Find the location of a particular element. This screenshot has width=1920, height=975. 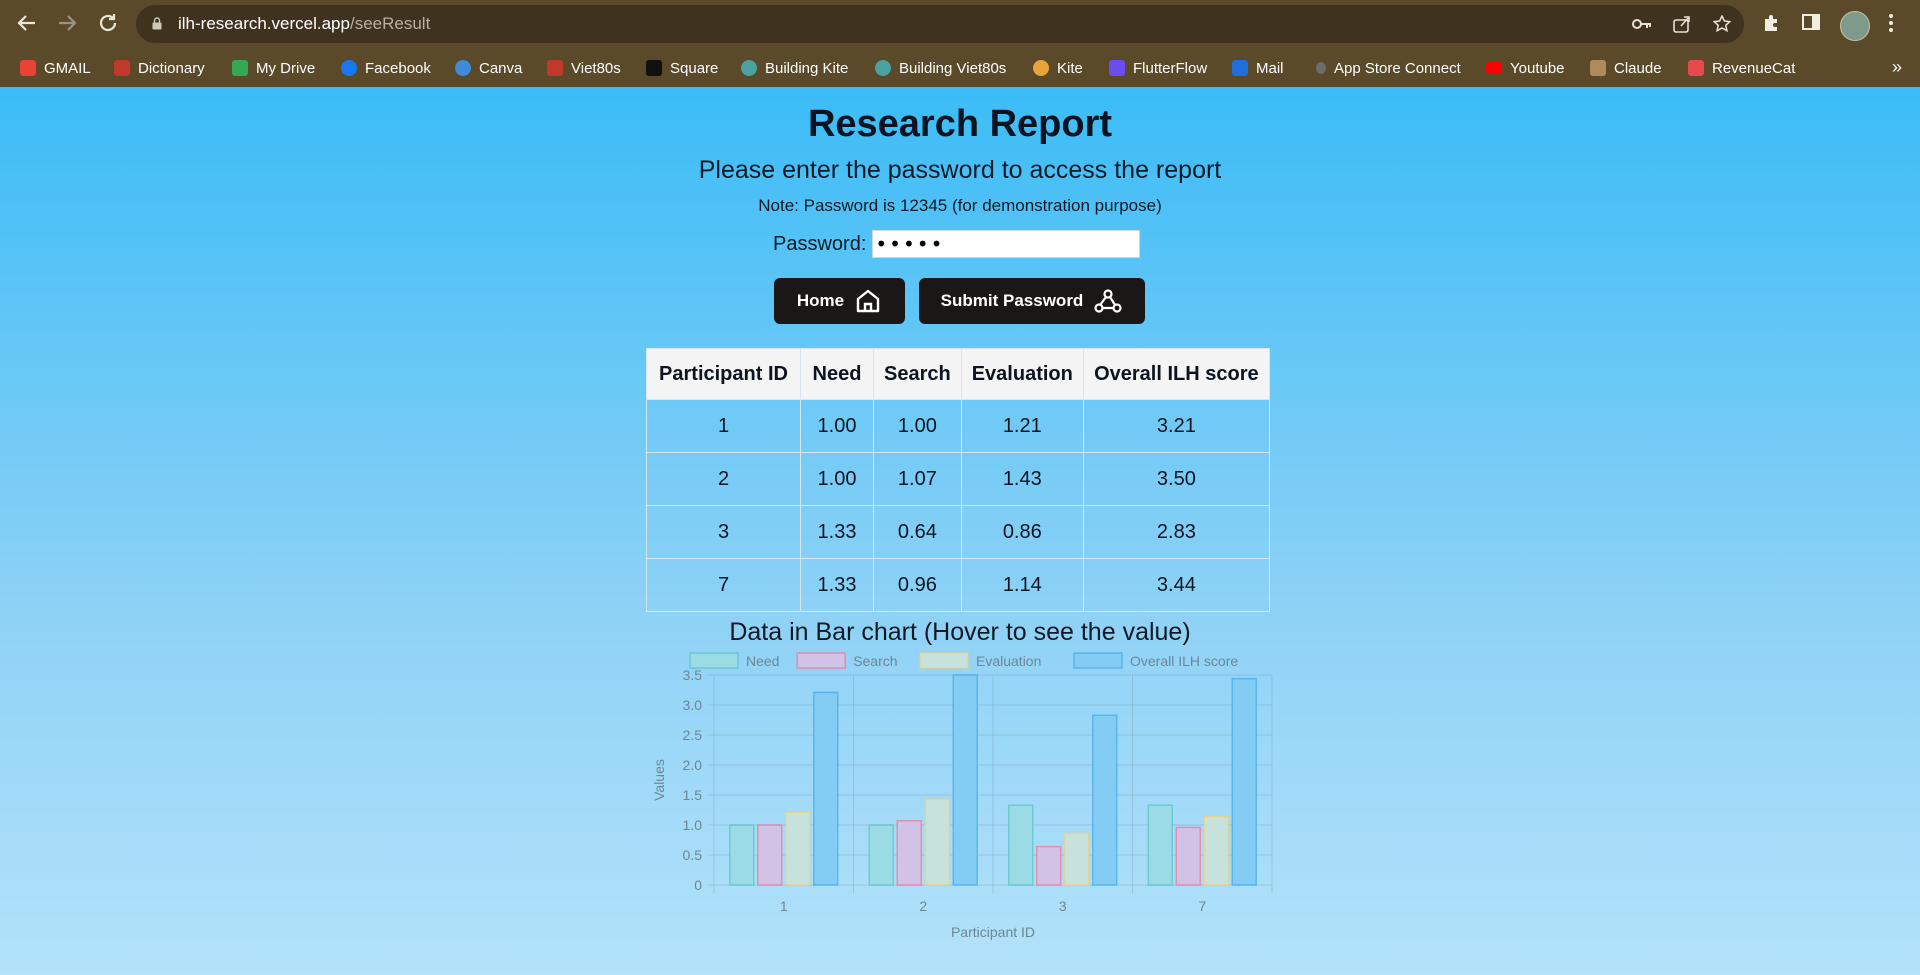

y-tick-label: 1.0 is located at coordinates (693, 825).